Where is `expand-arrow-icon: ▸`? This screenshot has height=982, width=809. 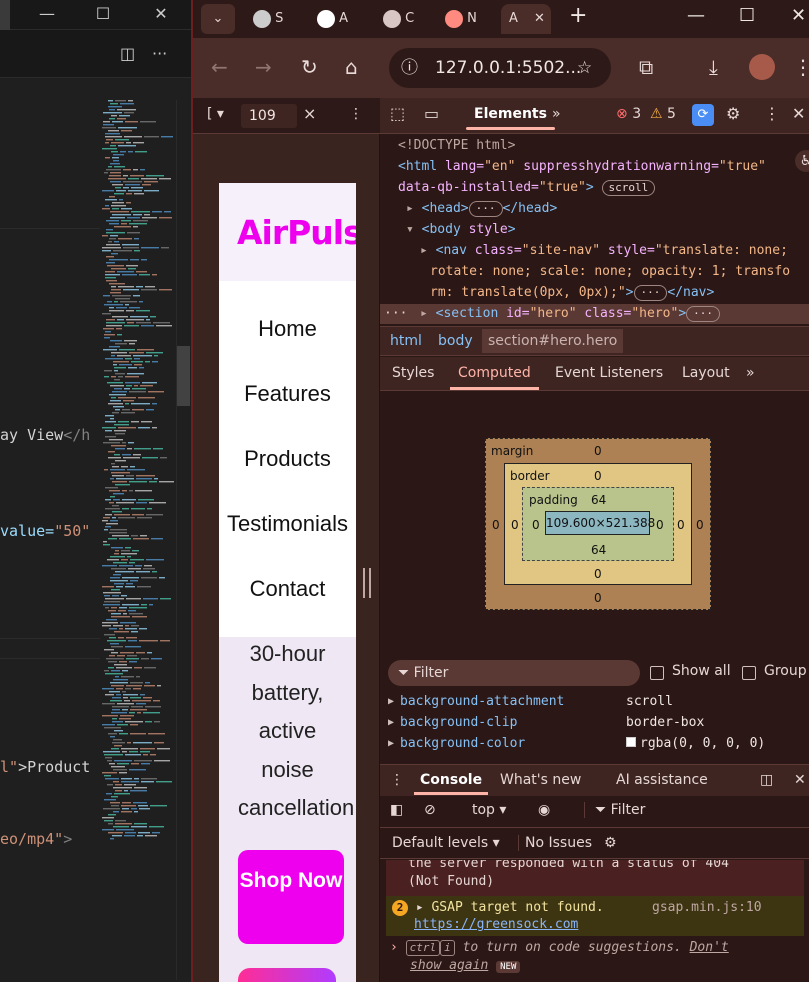
expand-arrow-icon: ▸ is located at coordinates (420, 907).